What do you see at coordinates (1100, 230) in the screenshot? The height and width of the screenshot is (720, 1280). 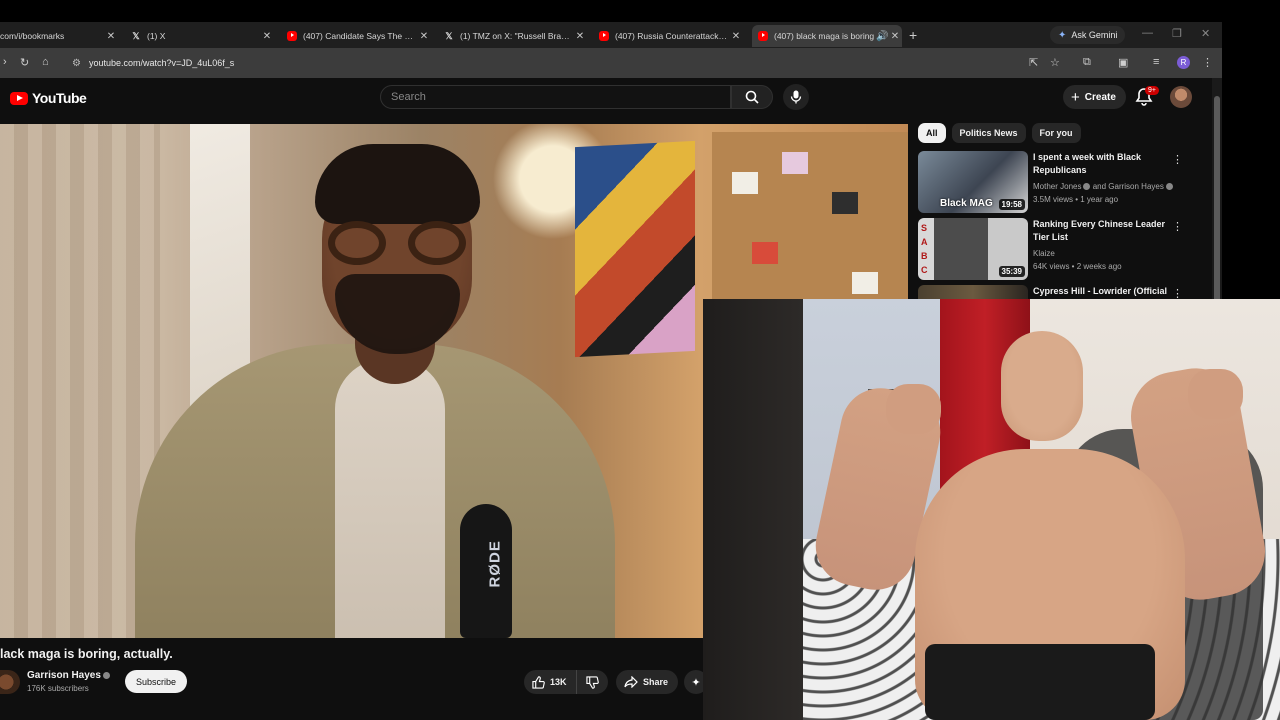 I see `recommendation-title: Ranking Every Chinese Leader Tier List` at bounding box center [1100, 230].